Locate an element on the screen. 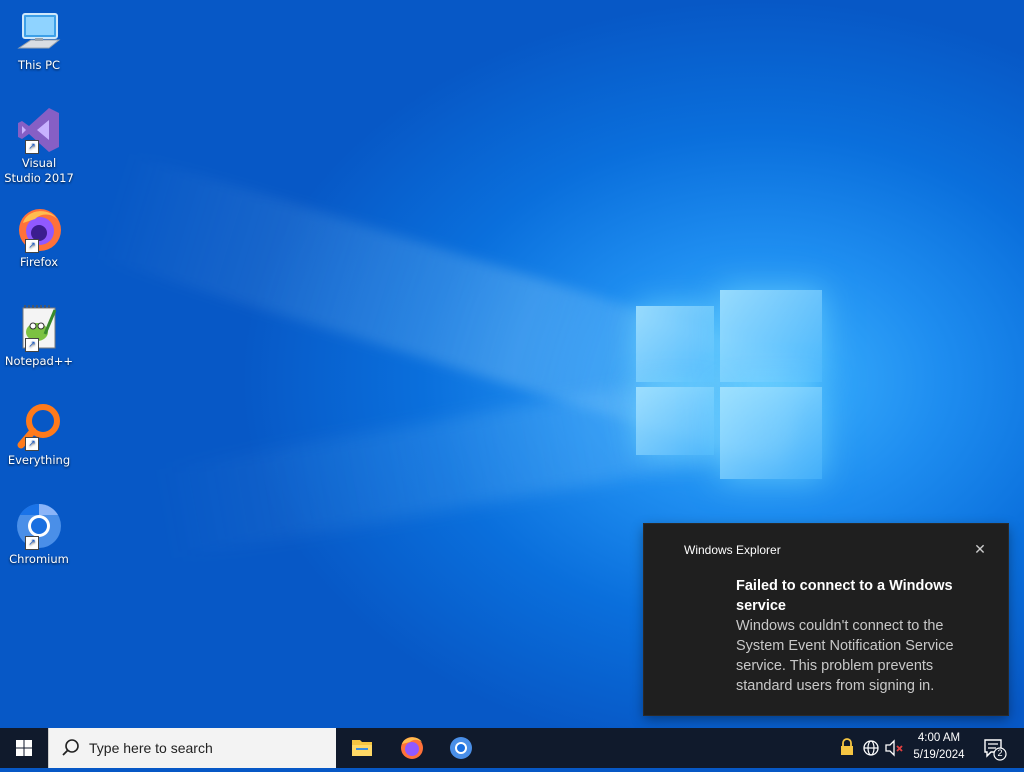 The height and width of the screenshot is (772, 1024). desktop-icon-firefox: ↗ Firefox is located at coordinates (39, 237).